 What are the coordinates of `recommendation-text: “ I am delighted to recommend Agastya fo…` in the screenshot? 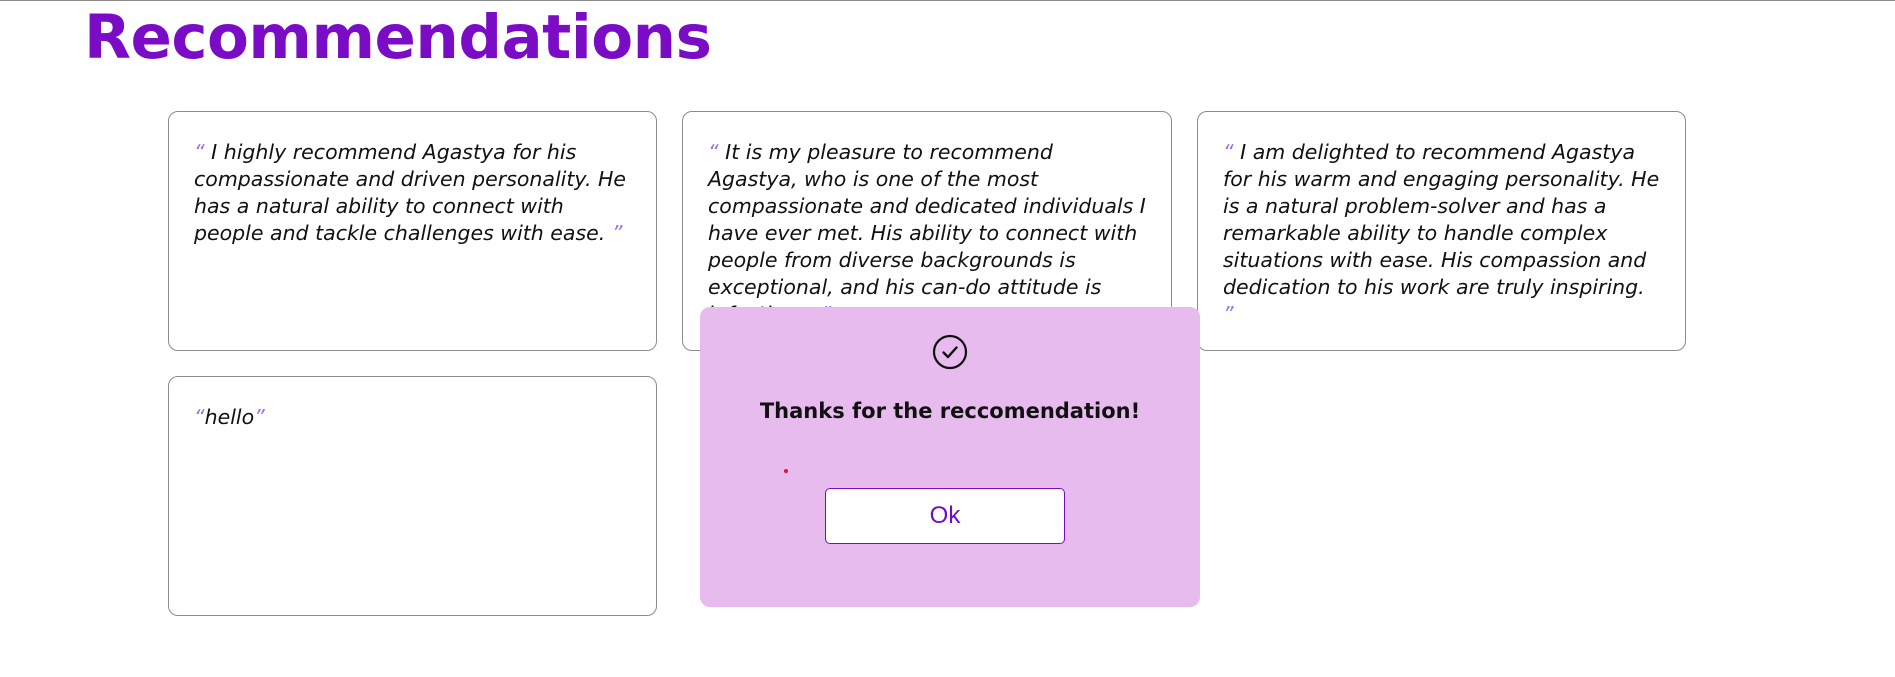 It's located at (1441, 233).